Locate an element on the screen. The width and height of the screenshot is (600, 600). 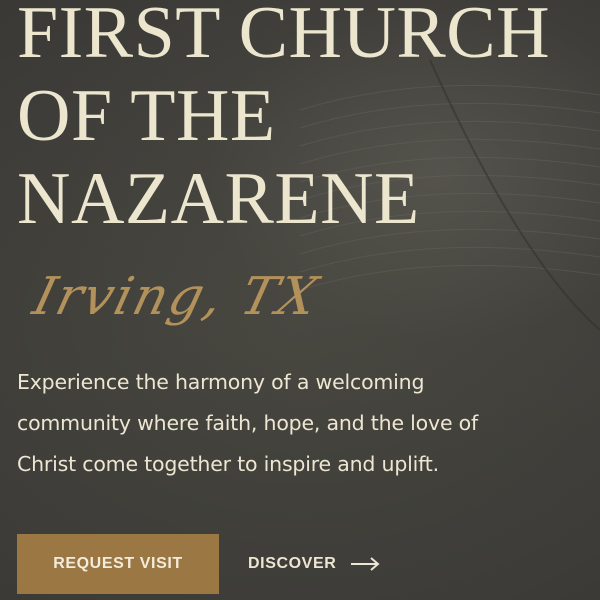
location-script: Irving, TX is located at coordinates (176, 297).